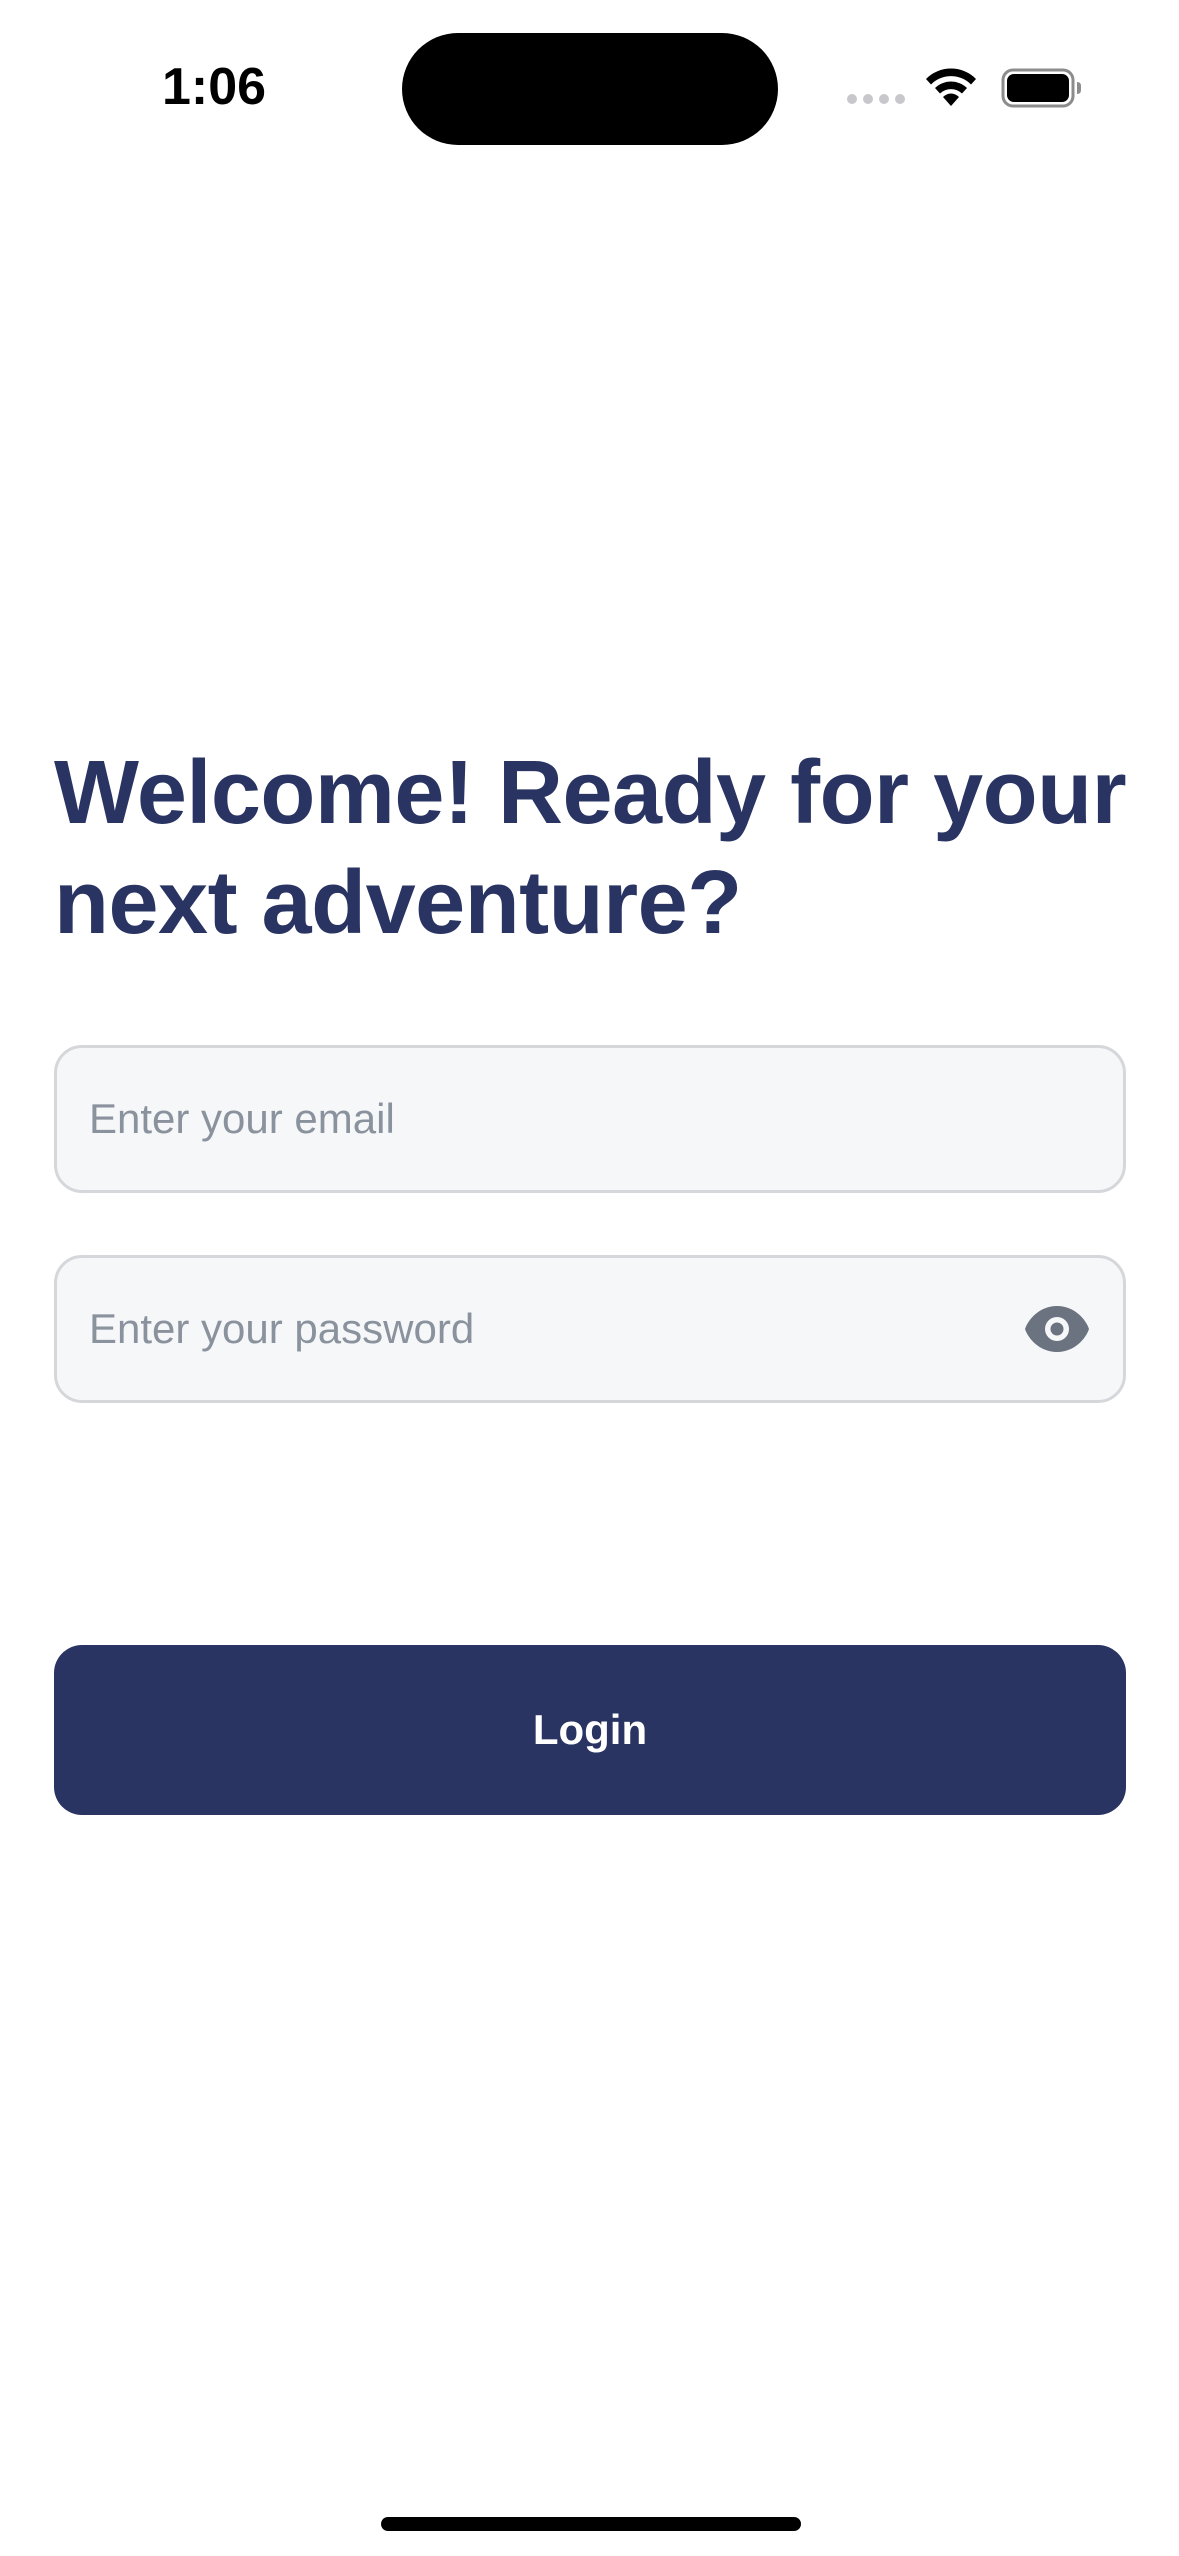 This screenshot has height=2556, width=1179. What do you see at coordinates (1057, 1329) in the screenshot?
I see `eye-icon` at bounding box center [1057, 1329].